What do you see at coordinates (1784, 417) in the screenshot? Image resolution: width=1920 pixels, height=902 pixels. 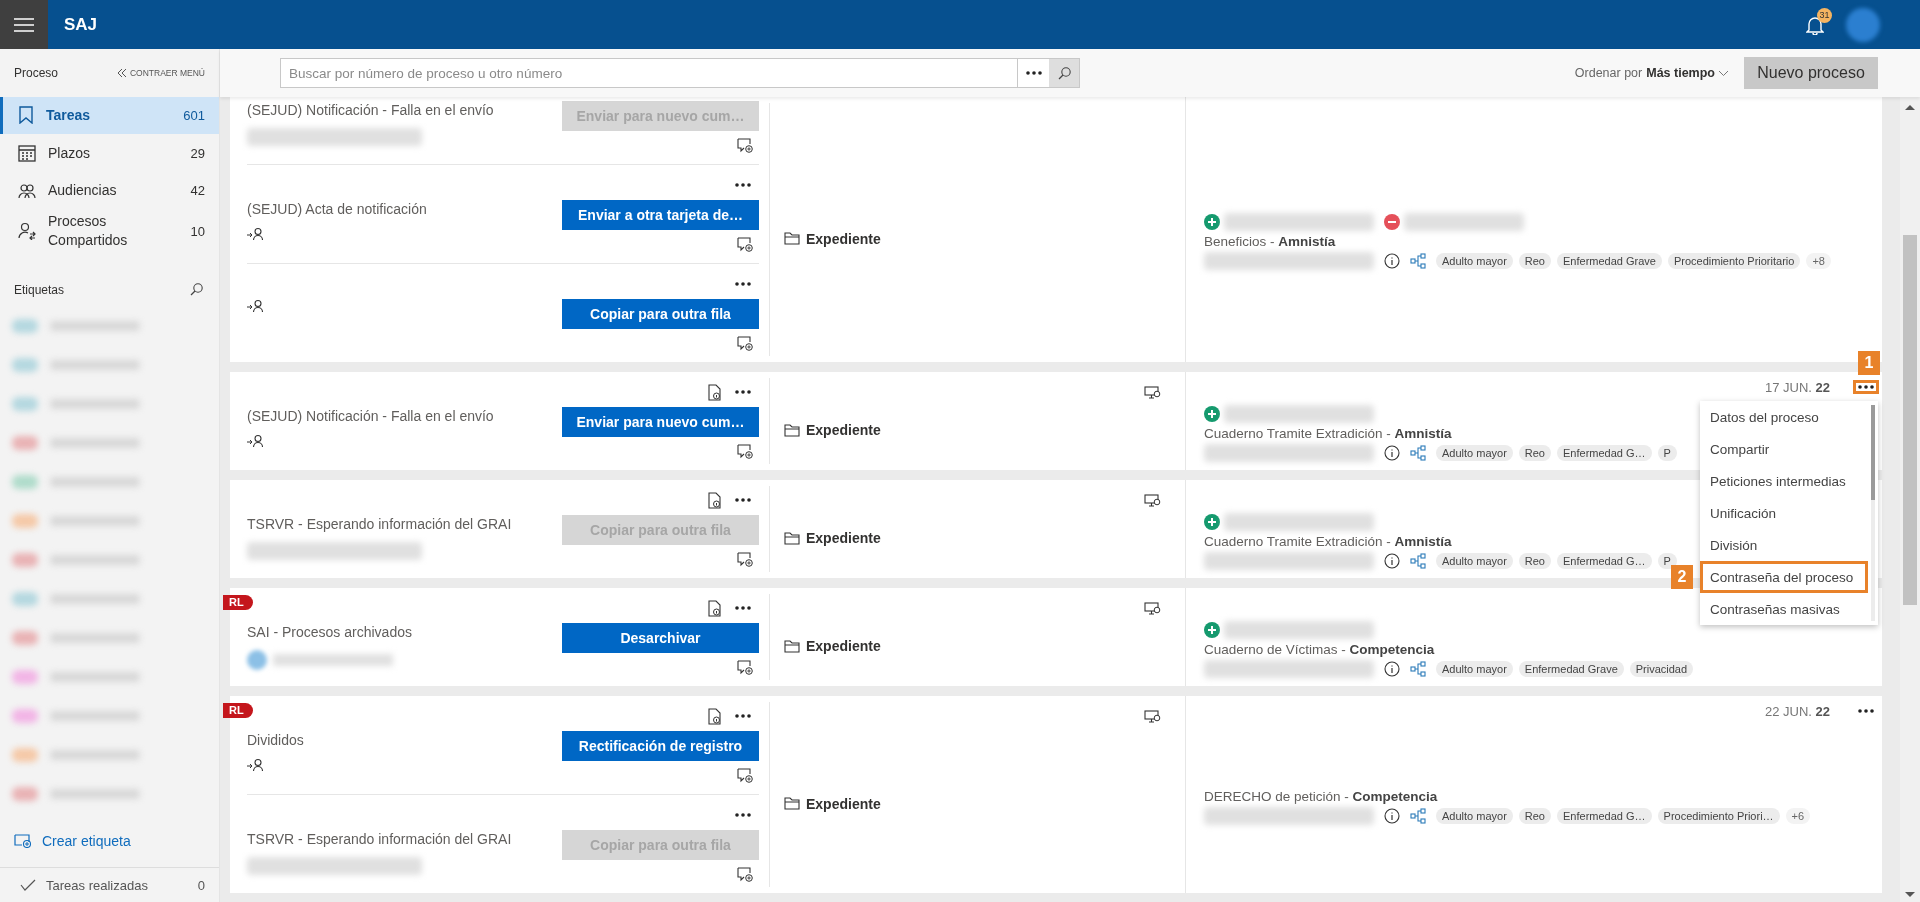 I see `menu-item: Datos del proceso` at bounding box center [1784, 417].